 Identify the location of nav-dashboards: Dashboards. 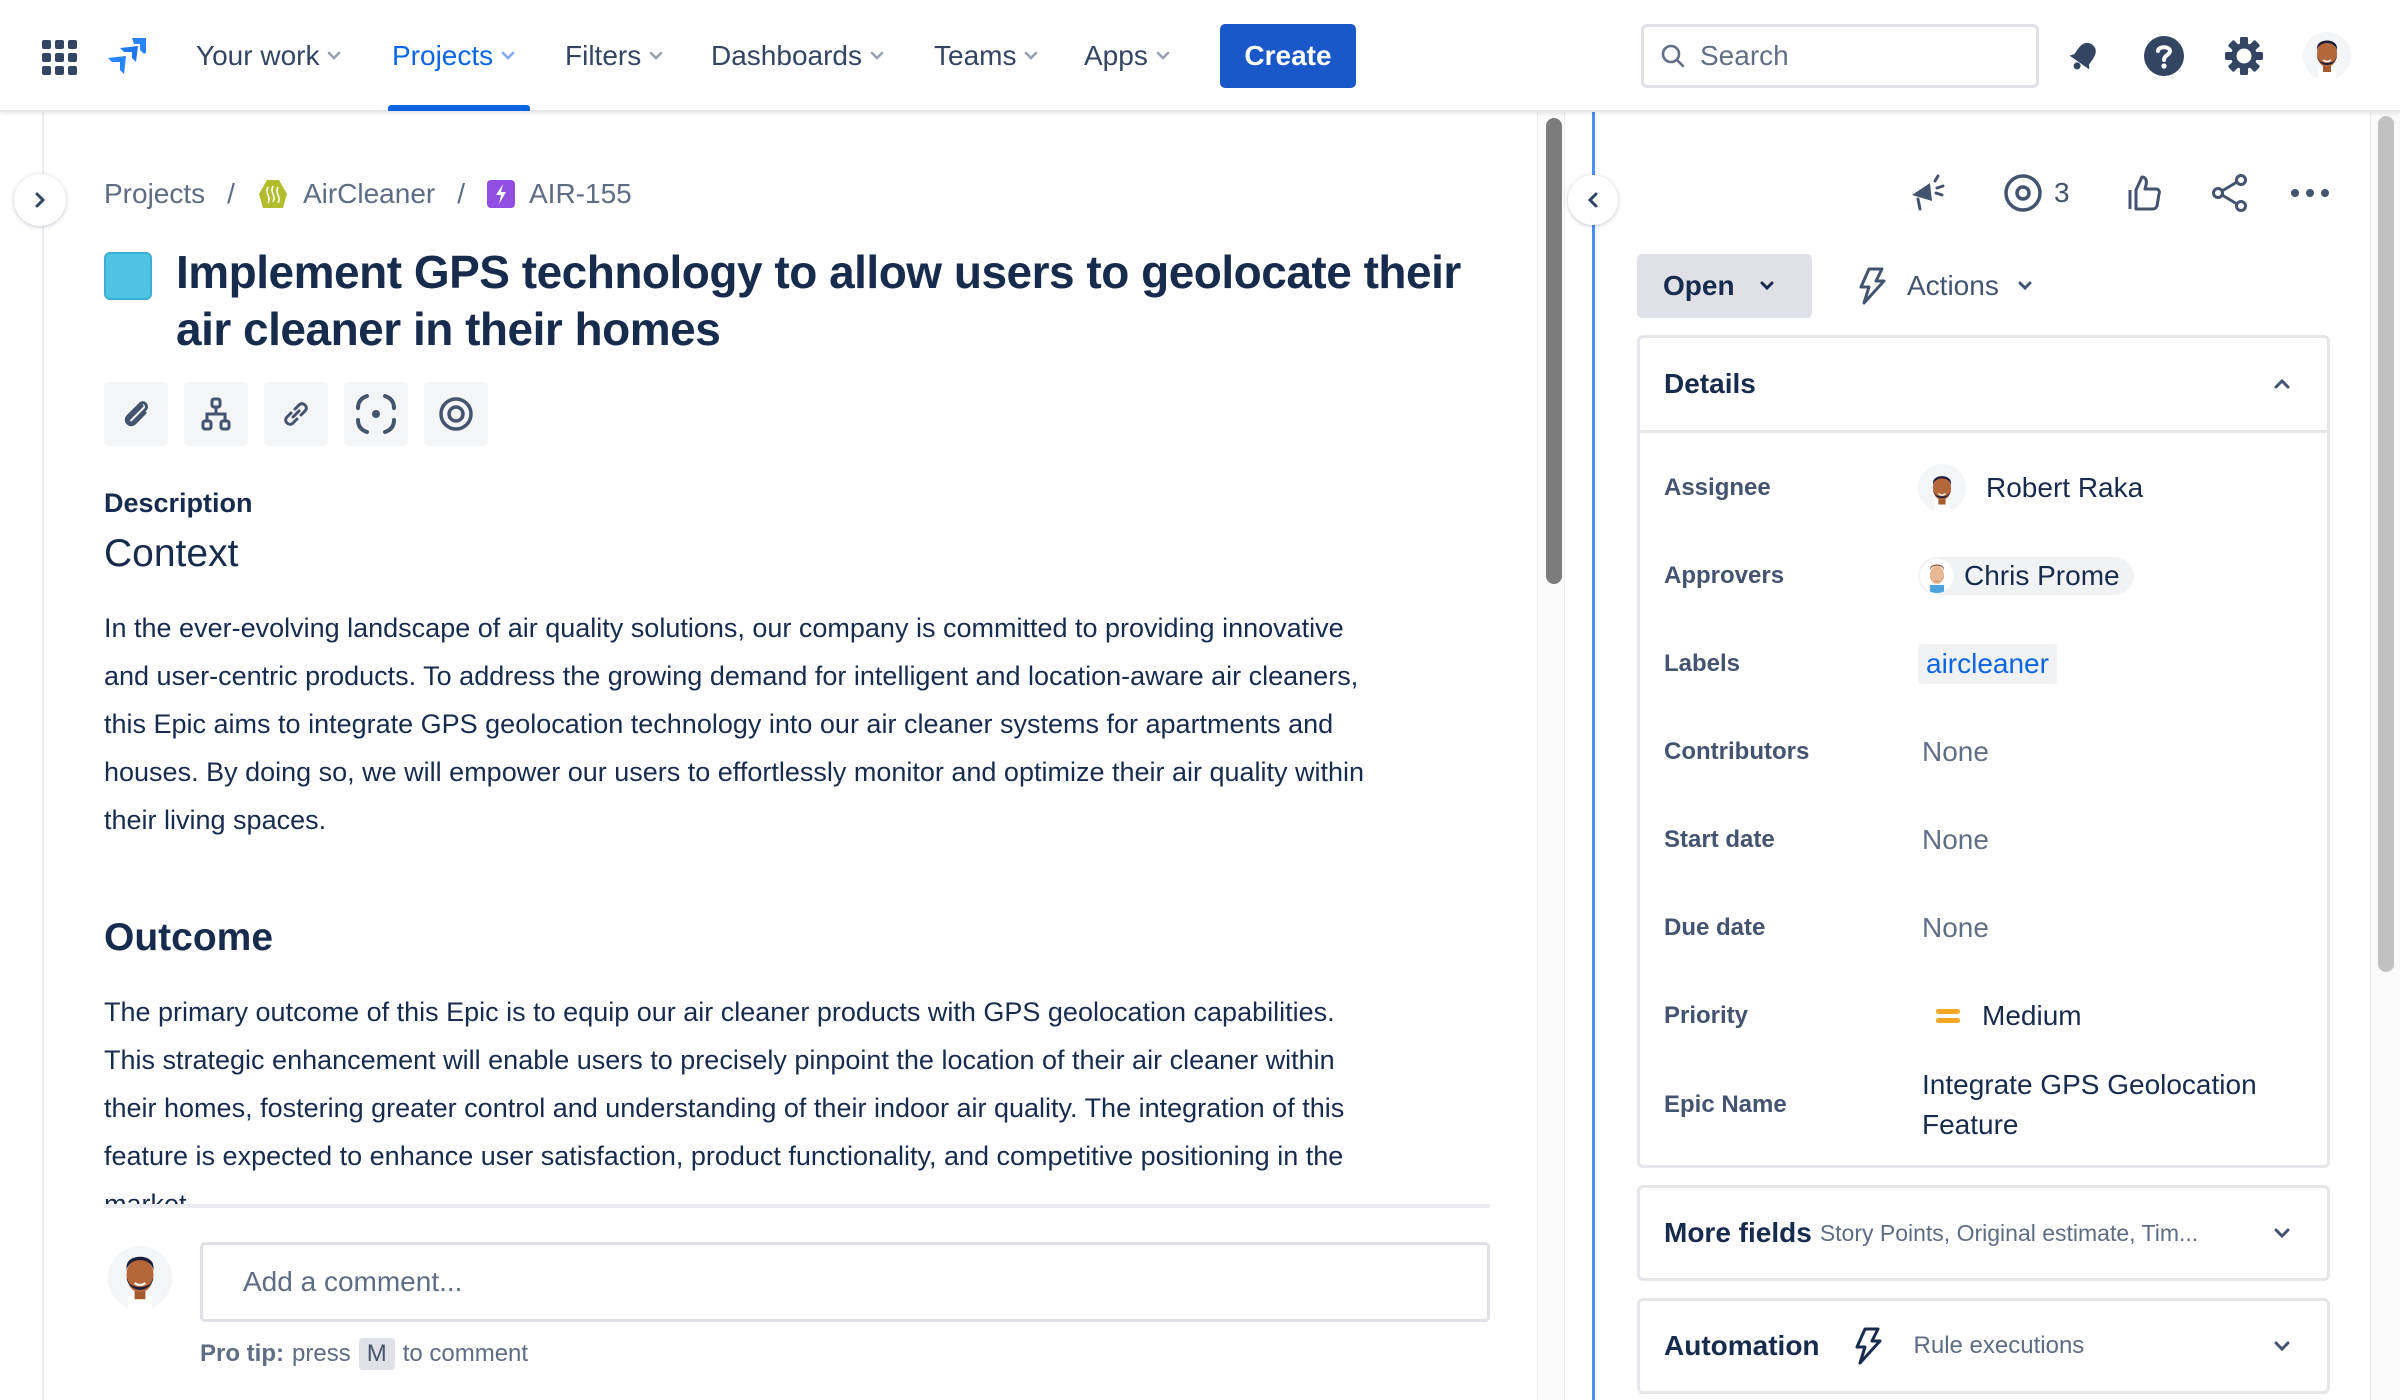
(797, 56).